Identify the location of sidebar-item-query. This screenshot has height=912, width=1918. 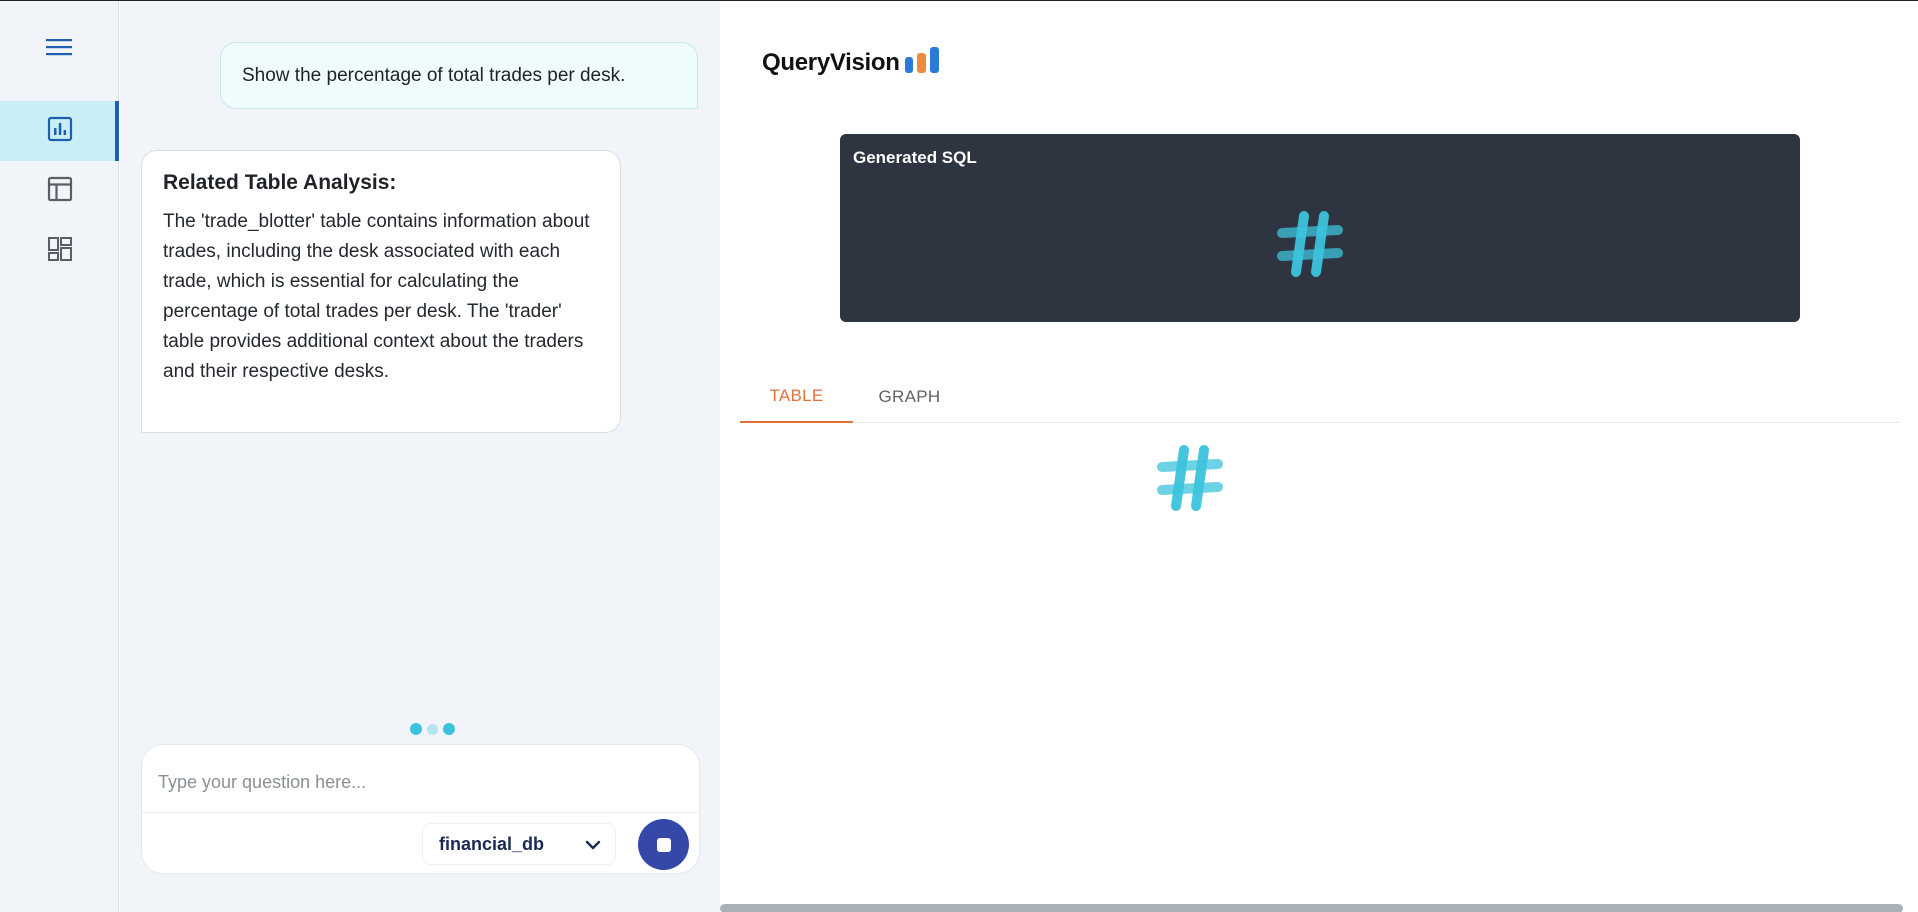
(59, 131).